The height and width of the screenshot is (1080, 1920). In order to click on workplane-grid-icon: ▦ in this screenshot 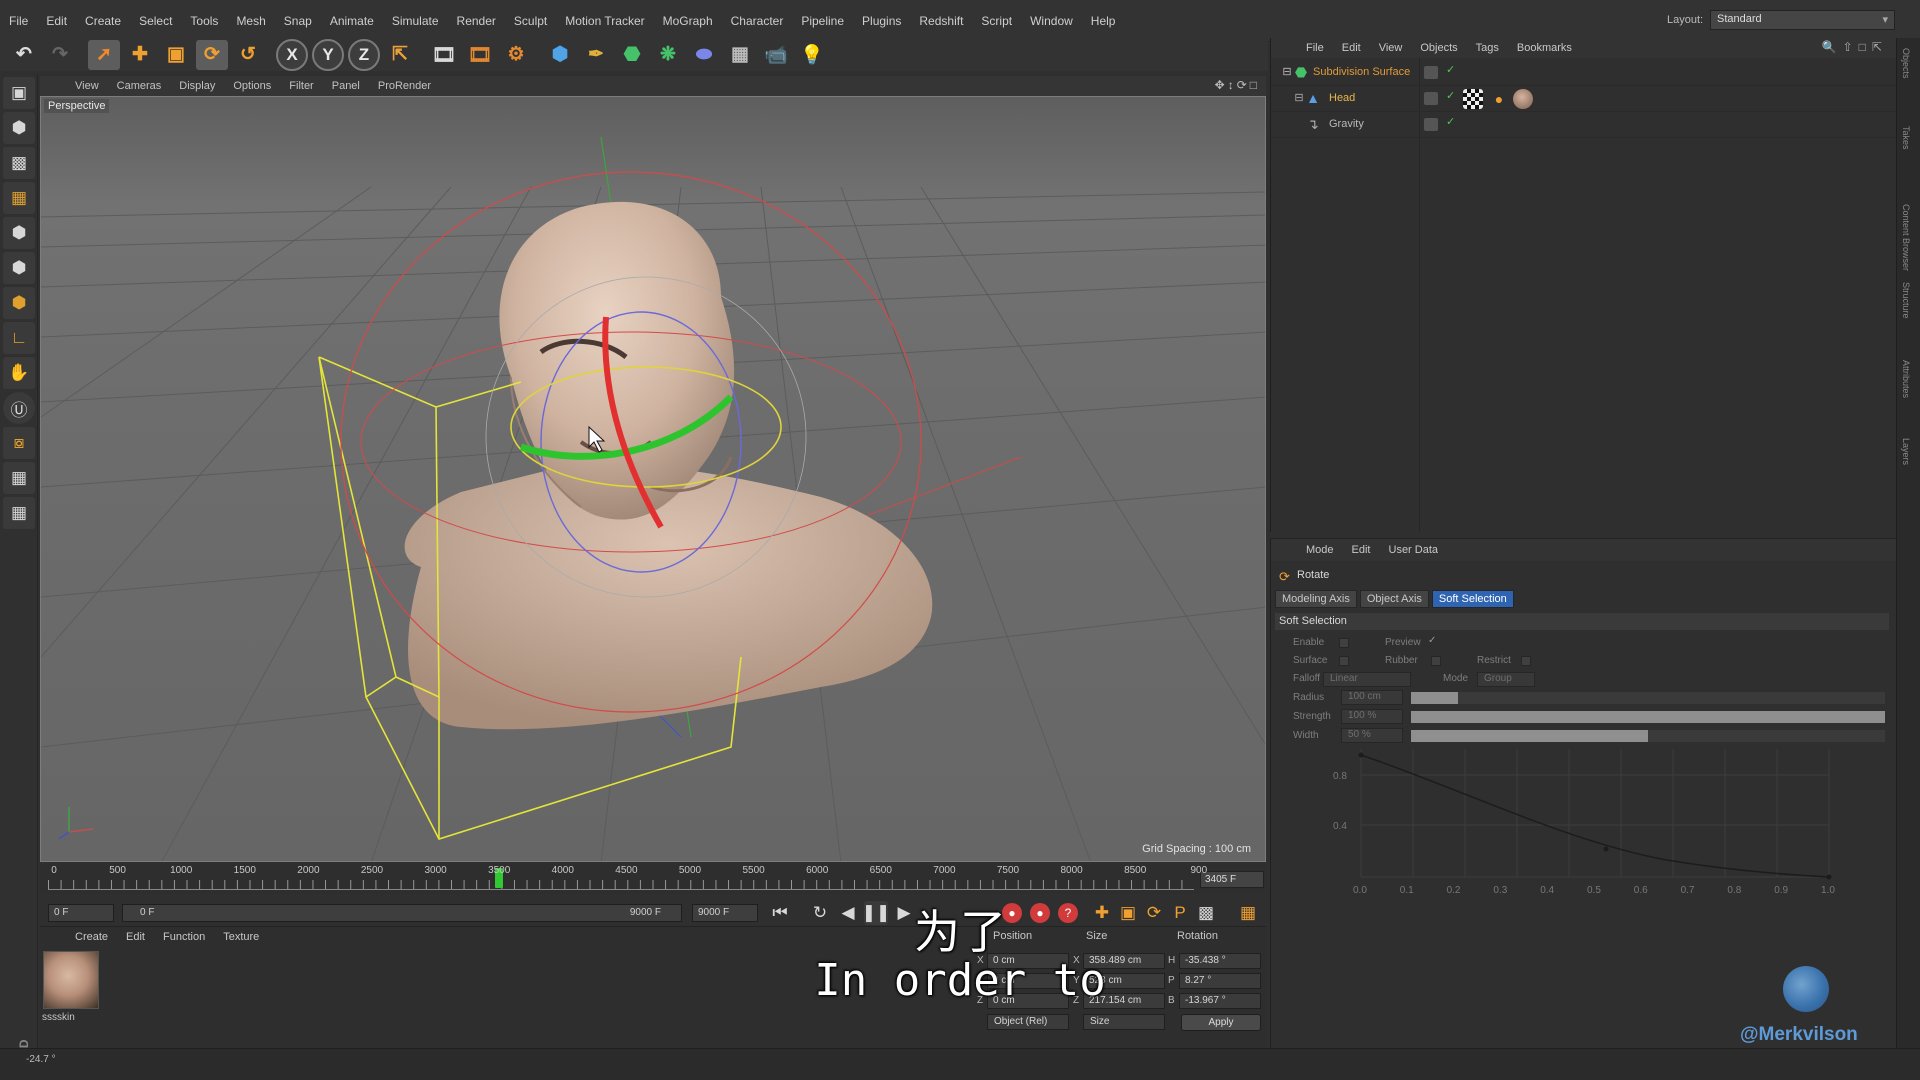, I will do `click(19, 478)`.